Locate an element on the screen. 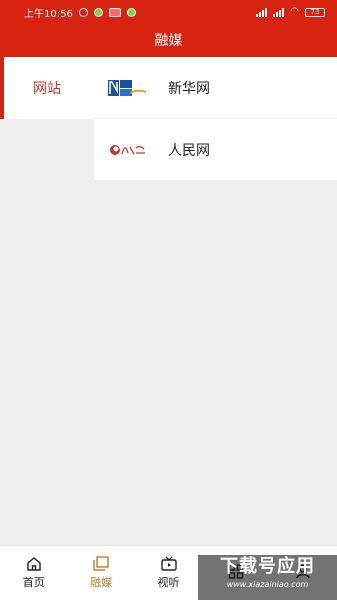 This screenshot has width=337, height=600. sidebar-item-label: 网站 is located at coordinates (47, 89).